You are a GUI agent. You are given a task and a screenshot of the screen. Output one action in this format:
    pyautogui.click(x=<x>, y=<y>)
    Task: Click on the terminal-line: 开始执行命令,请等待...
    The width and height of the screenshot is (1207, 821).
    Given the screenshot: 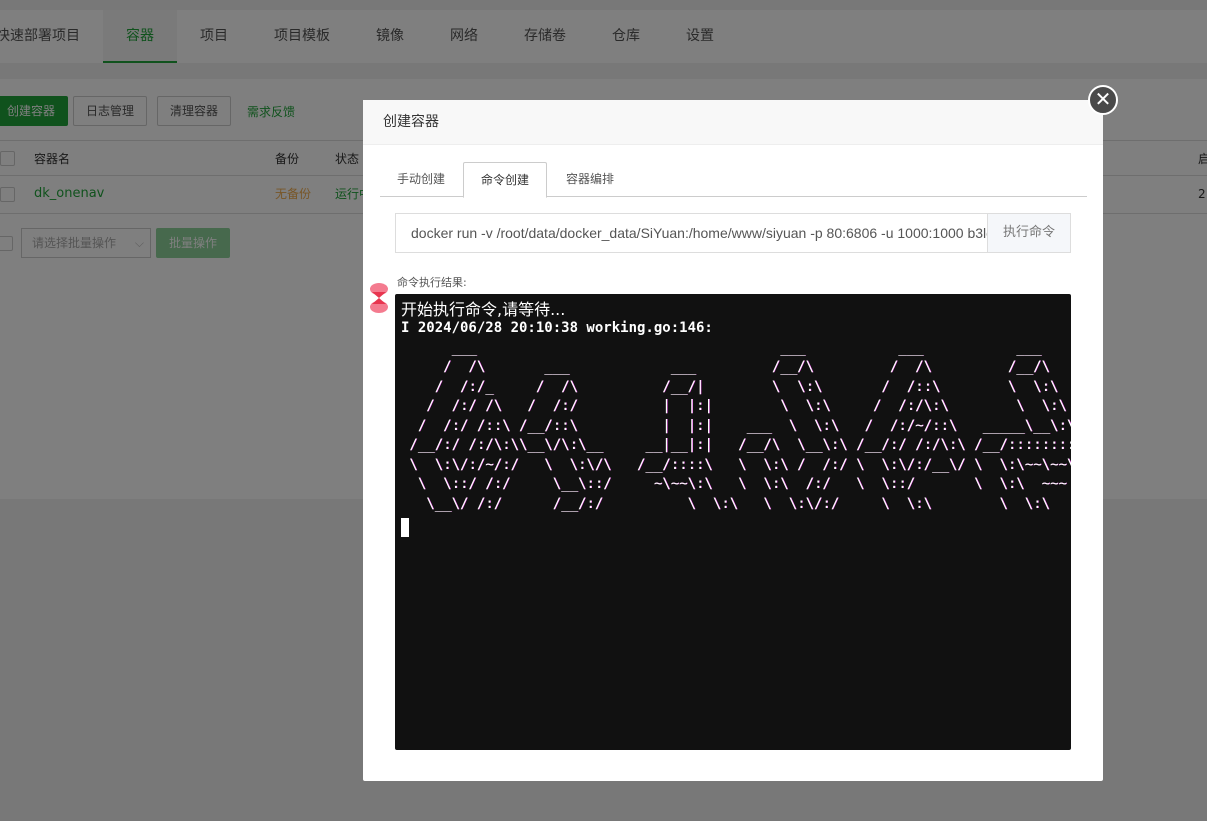 What is the action you would take?
    pyautogui.click(x=483, y=309)
    